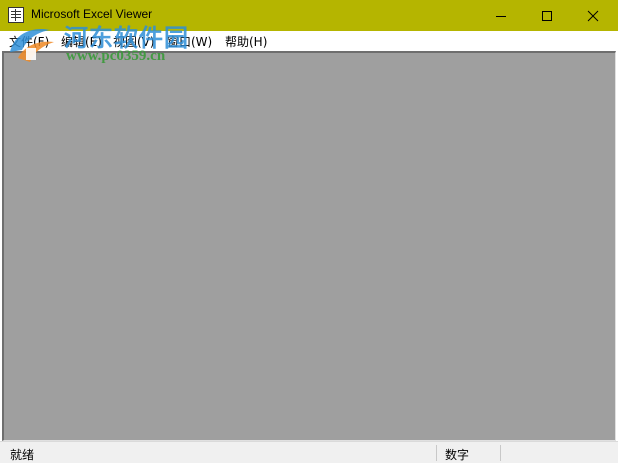 The height and width of the screenshot is (463, 618). Describe the element at coordinates (309, 452) in the screenshot. I see `status-bar: 就绪 数字` at that location.